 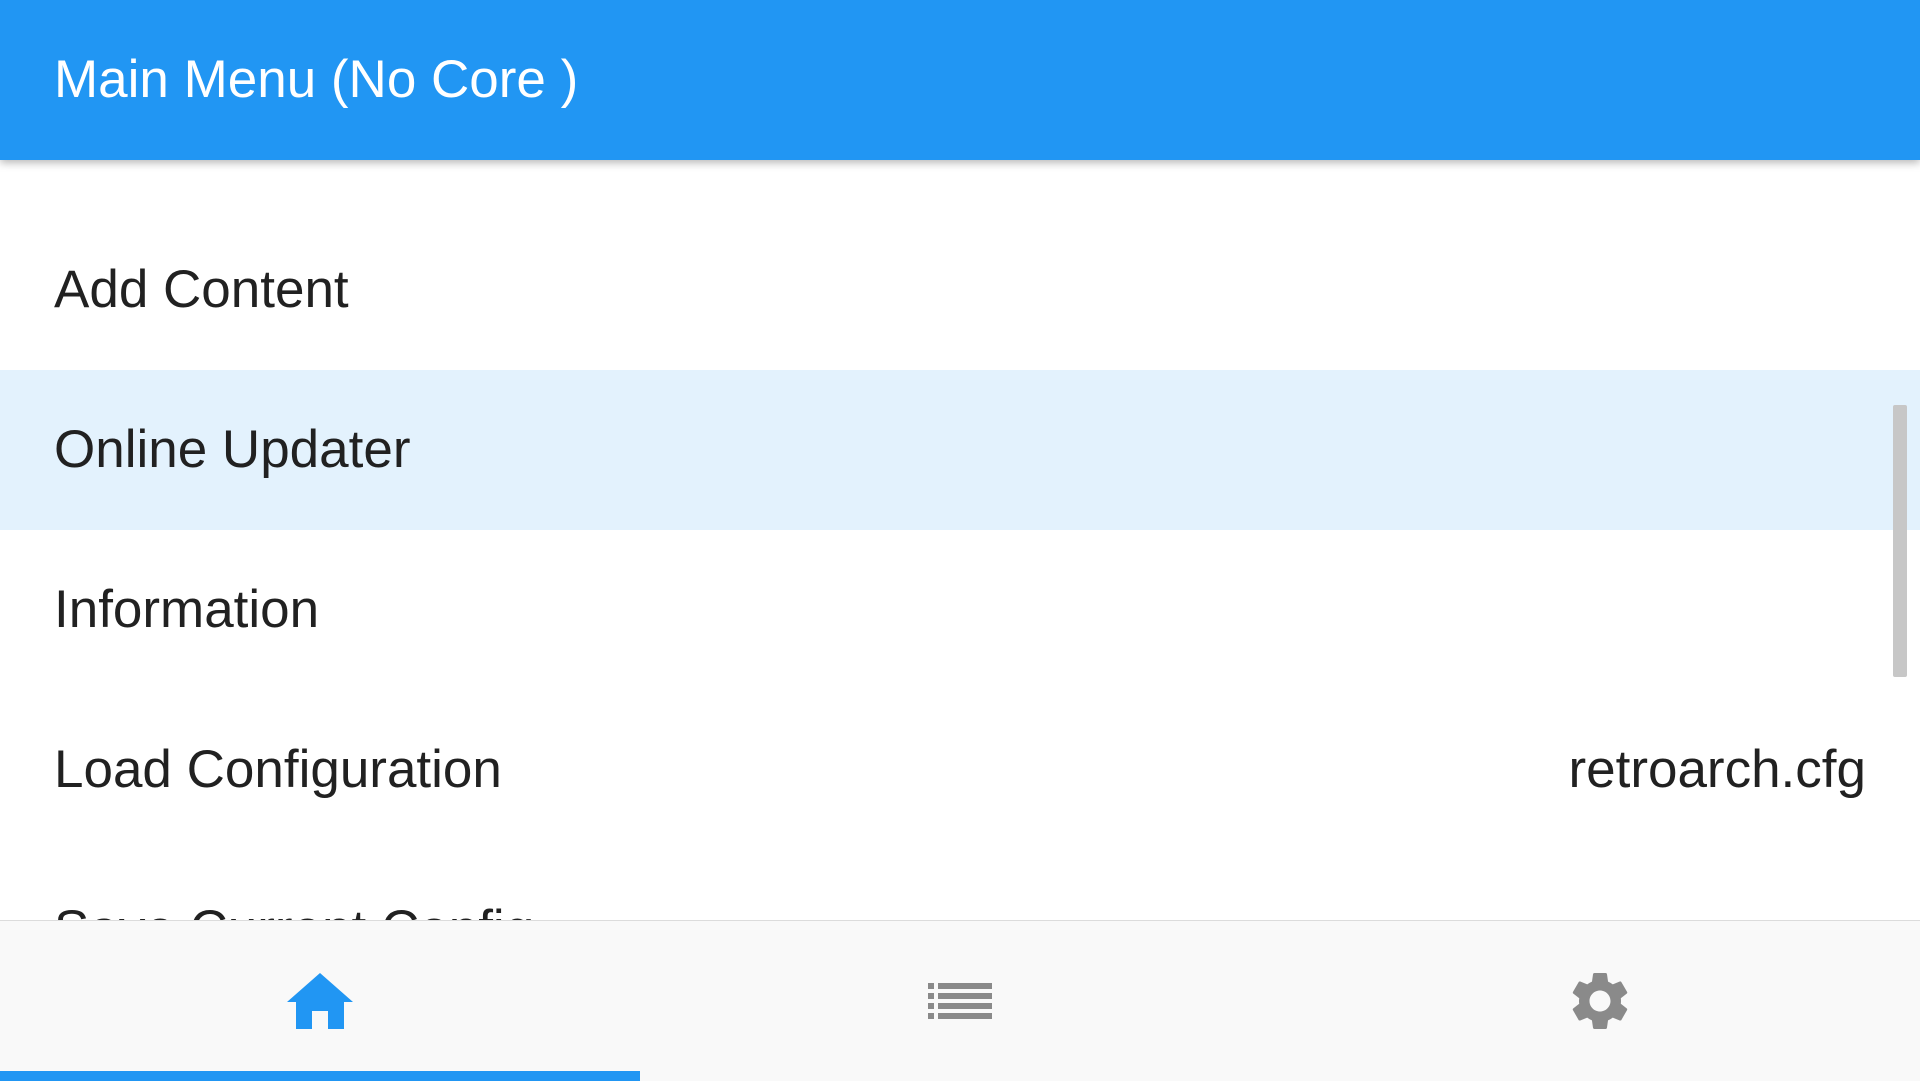 What do you see at coordinates (960, 290) in the screenshot?
I see `menu-item-add-content: Add Content` at bounding box center [960, 290].